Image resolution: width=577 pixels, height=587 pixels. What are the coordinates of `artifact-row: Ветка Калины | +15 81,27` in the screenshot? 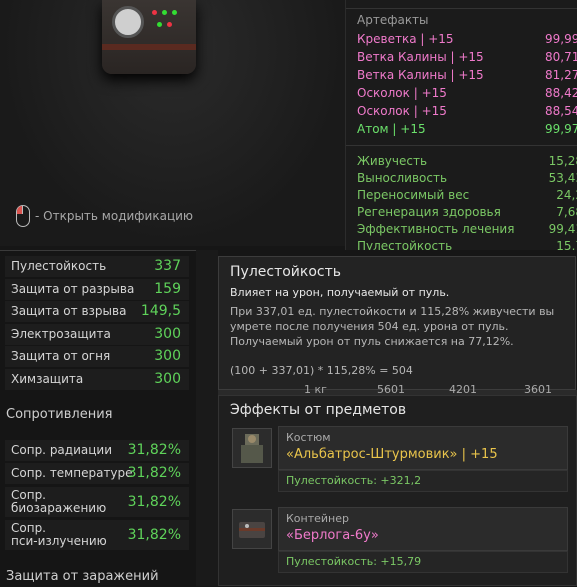 It's located at (467, 75).